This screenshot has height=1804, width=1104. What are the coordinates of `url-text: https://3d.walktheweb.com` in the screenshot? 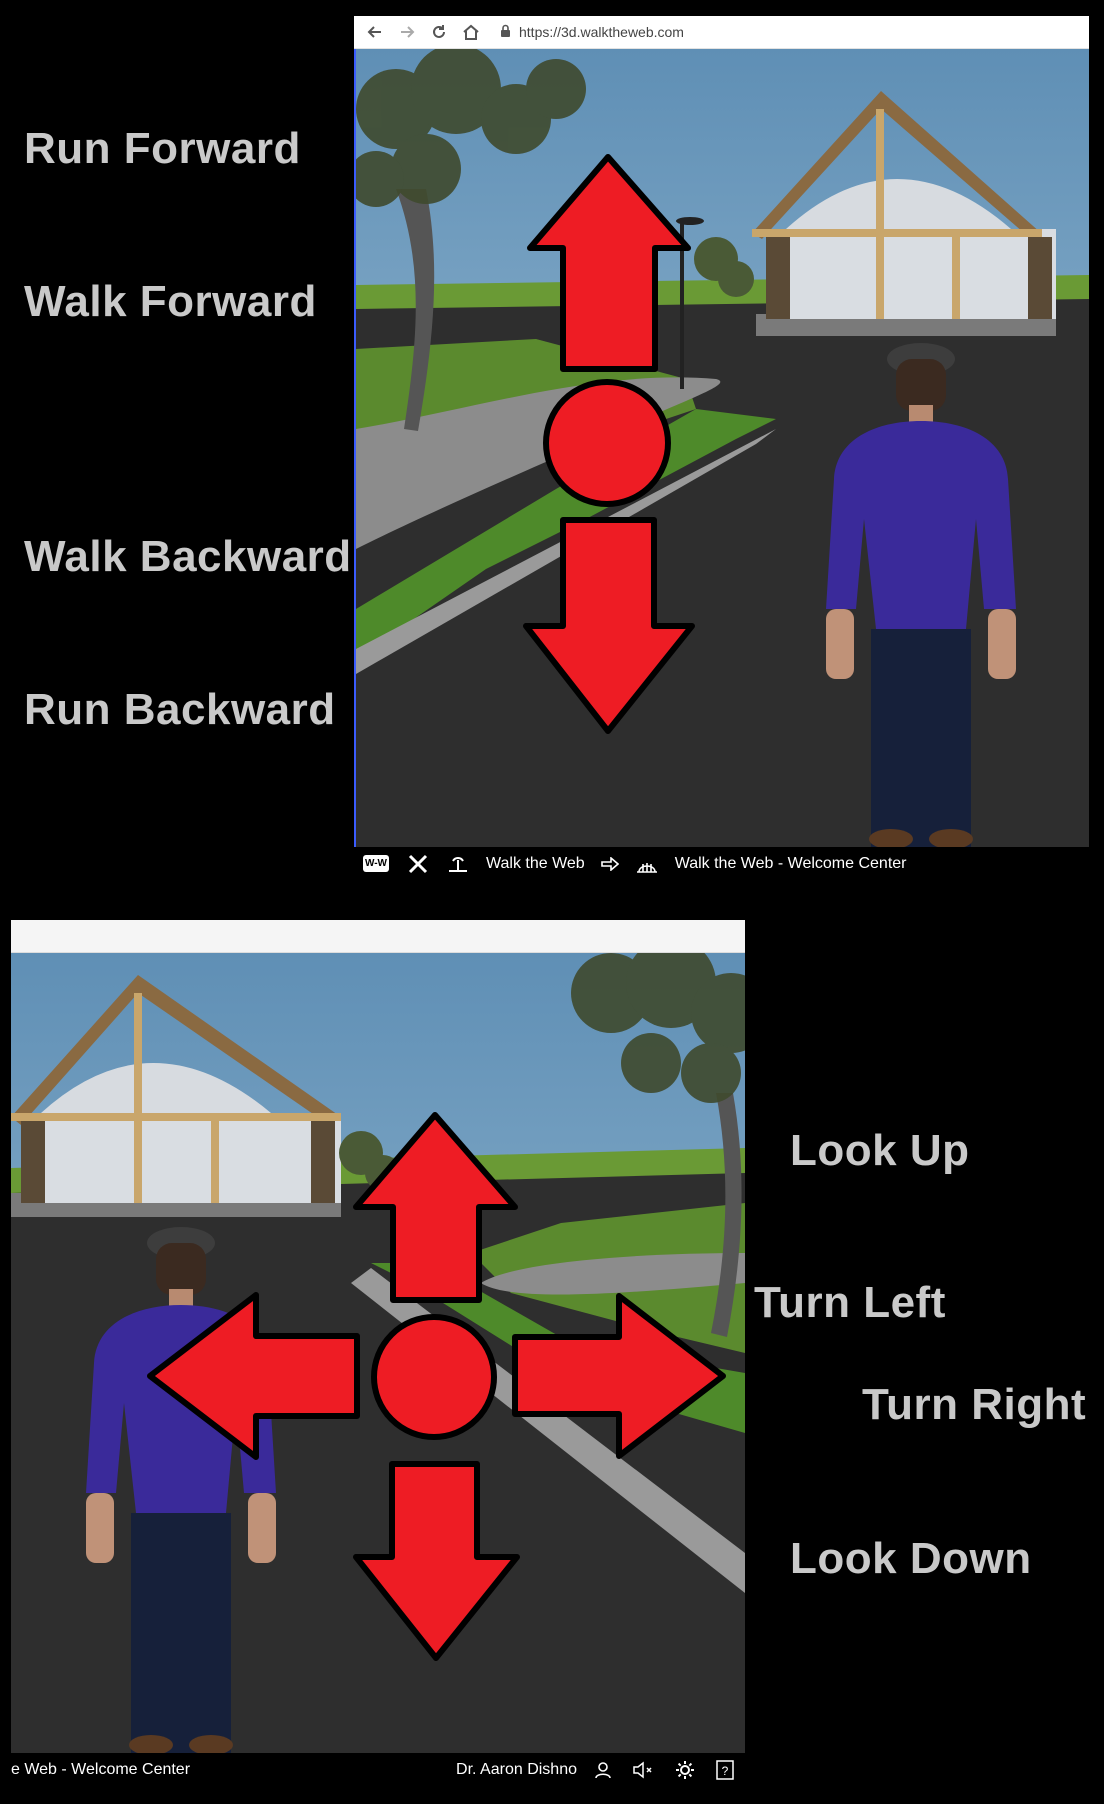 It's located at (601, 32).